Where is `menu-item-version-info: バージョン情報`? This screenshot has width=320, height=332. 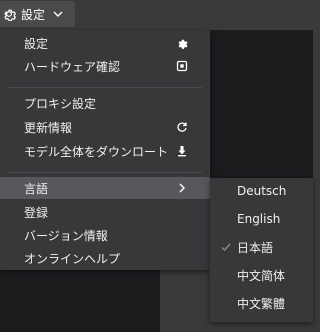
menu-item-version-info: バージョン情報 is located at coordinates (105, 235).